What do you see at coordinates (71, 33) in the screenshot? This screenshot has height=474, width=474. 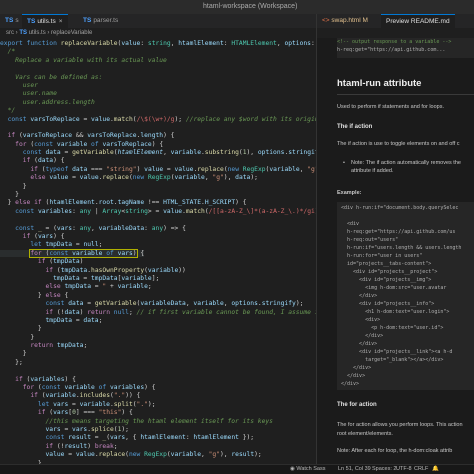 I see `breadcrumb-symbol: replaceVariable` at bounding box center [71, 33].